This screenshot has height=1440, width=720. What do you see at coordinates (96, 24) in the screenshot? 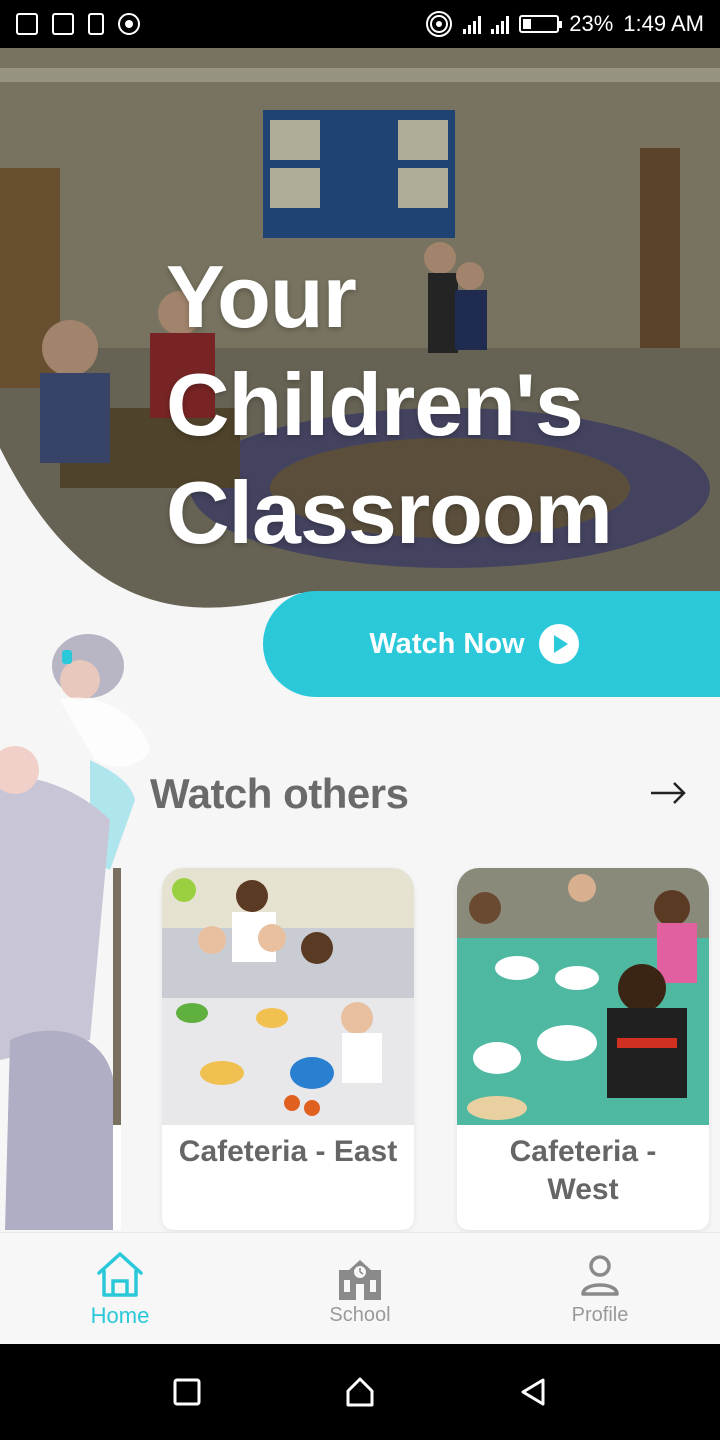
I see `download-icon` at bounding box center [96, 24].